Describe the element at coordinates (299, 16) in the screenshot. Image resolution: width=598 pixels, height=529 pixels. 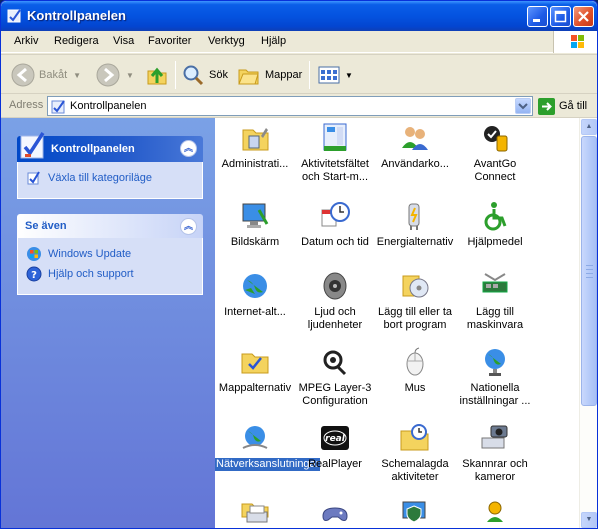
I see `title-bar: Kontrollpanelen` at that location.